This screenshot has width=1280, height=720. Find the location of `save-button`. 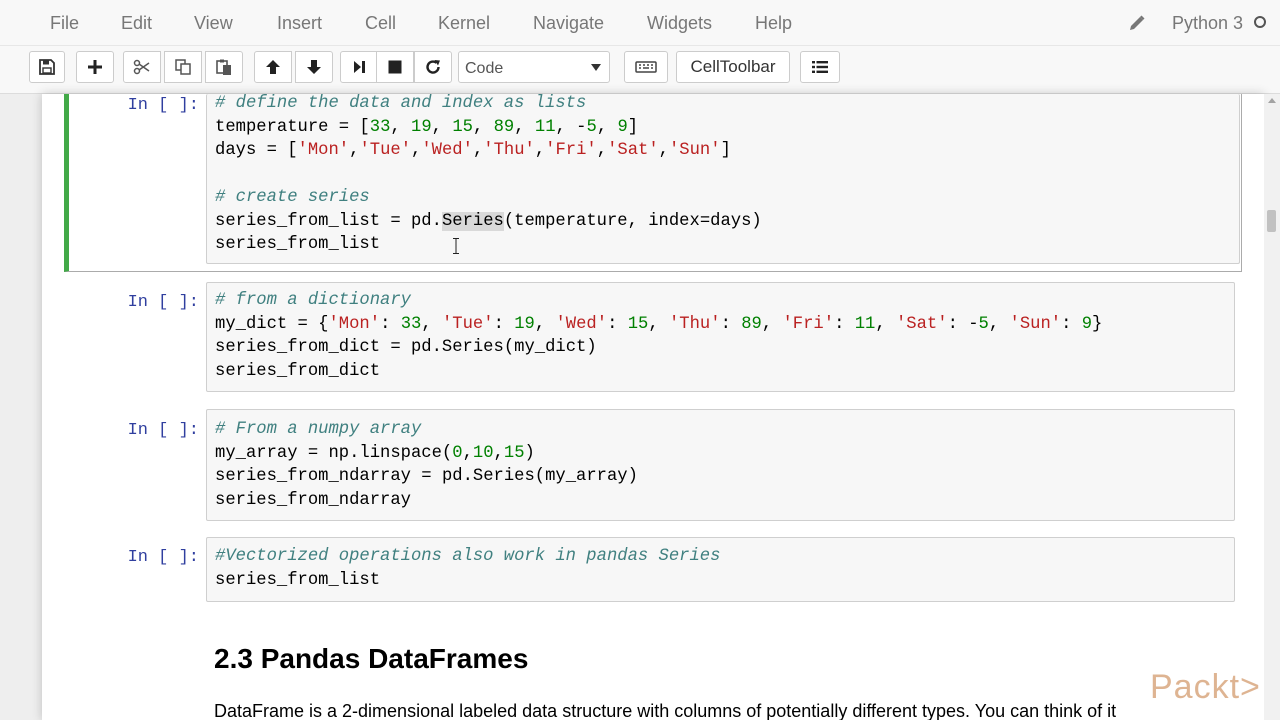

save-button is located at coordinates (47, 67).